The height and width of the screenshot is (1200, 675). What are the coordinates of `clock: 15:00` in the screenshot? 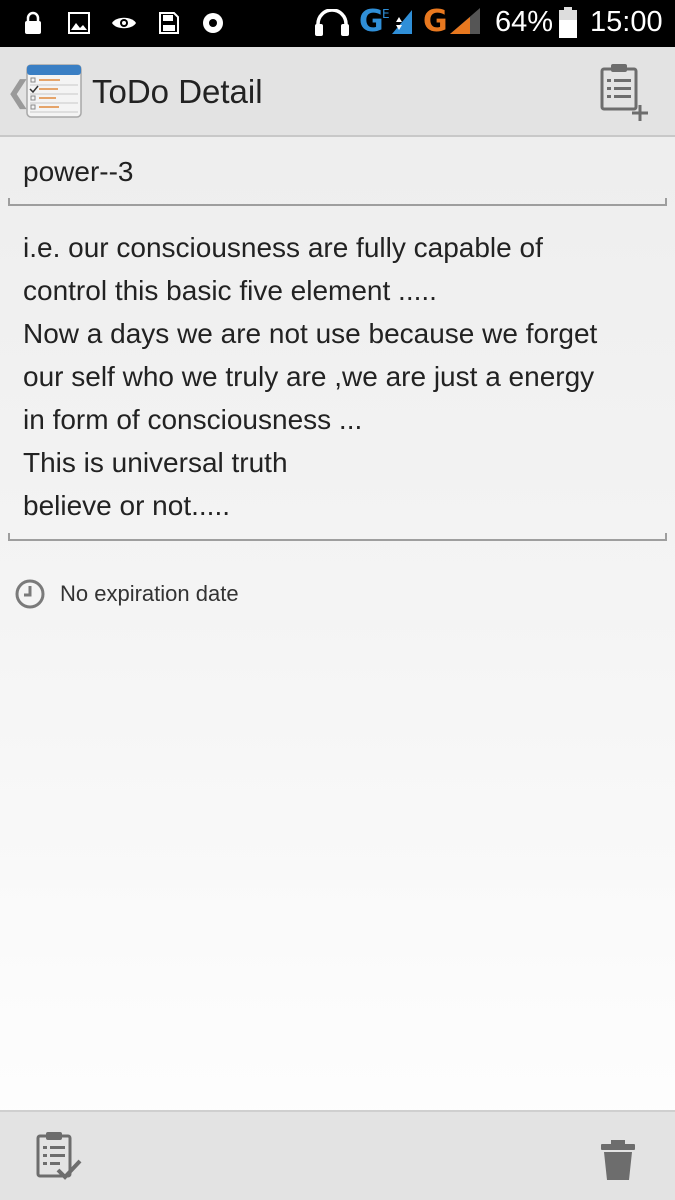 It's located at (626, 22).